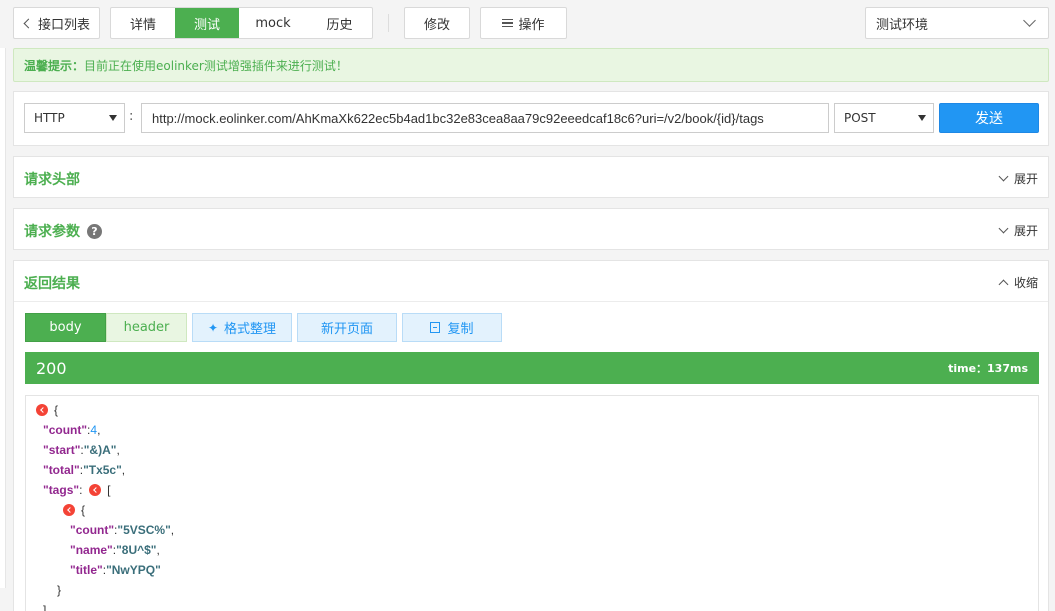  I want to click on response-result-title: 返回结果, so click(52, 284).